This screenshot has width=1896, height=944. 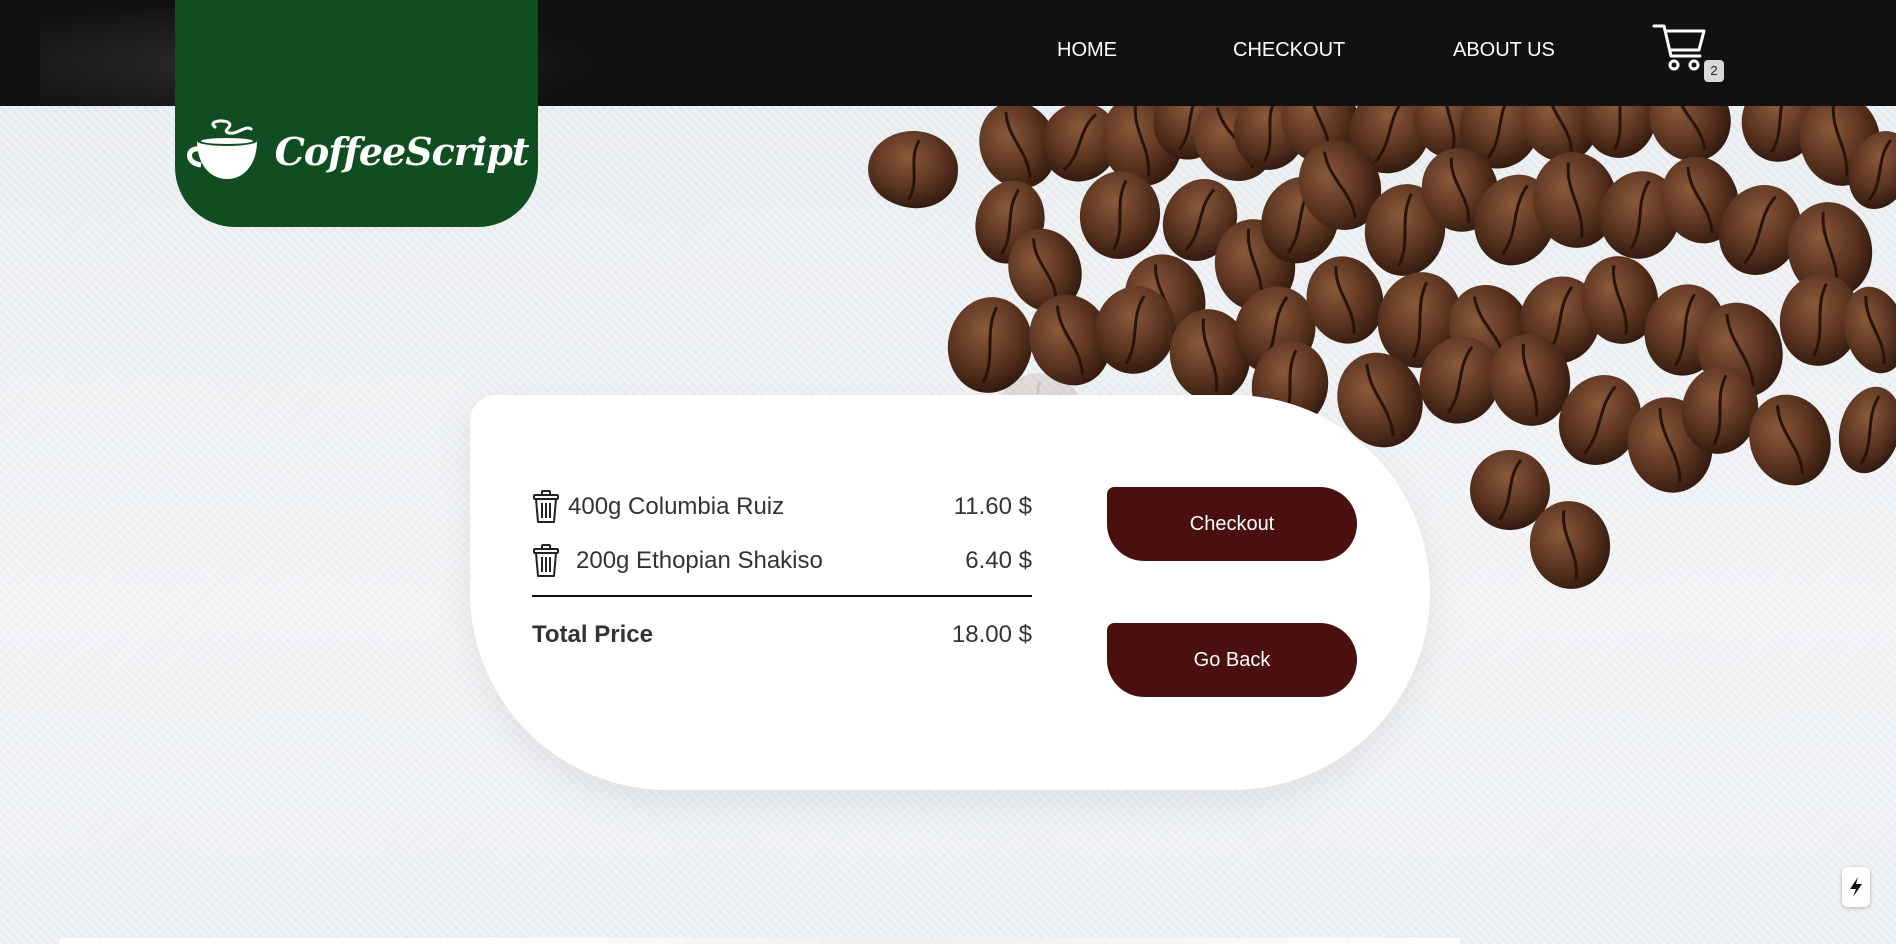 What do you see at coordinates (402, 151) in the screenshot?
I see `brand-name: CoffeeScript` at bounding box center [402, 151].